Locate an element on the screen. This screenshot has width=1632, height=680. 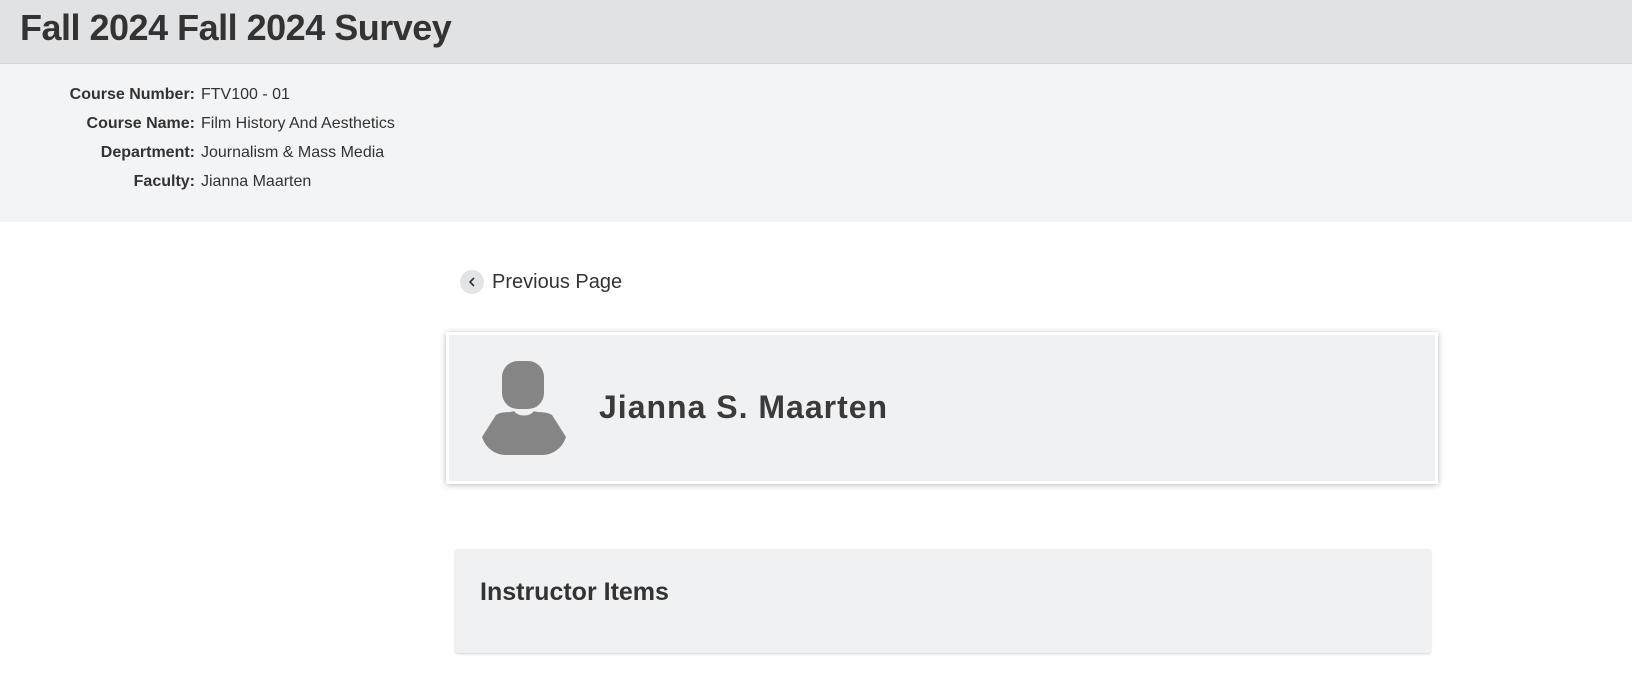
instructor-profile-card: Jianna S. Maarten is located at coordinates (942, 408).